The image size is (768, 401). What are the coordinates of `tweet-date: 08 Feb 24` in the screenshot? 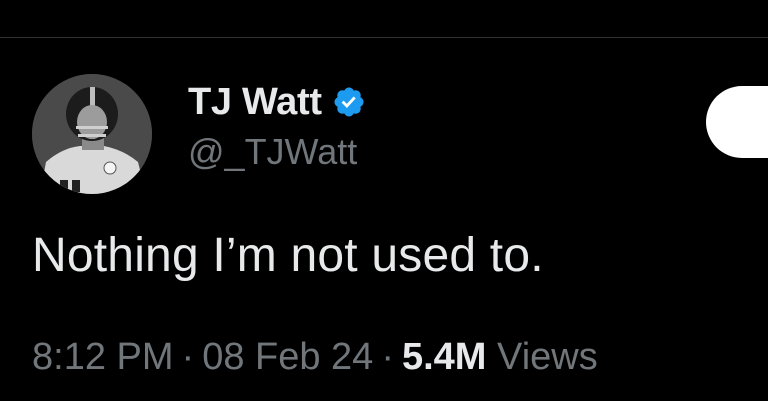 It's located at (287, 357).